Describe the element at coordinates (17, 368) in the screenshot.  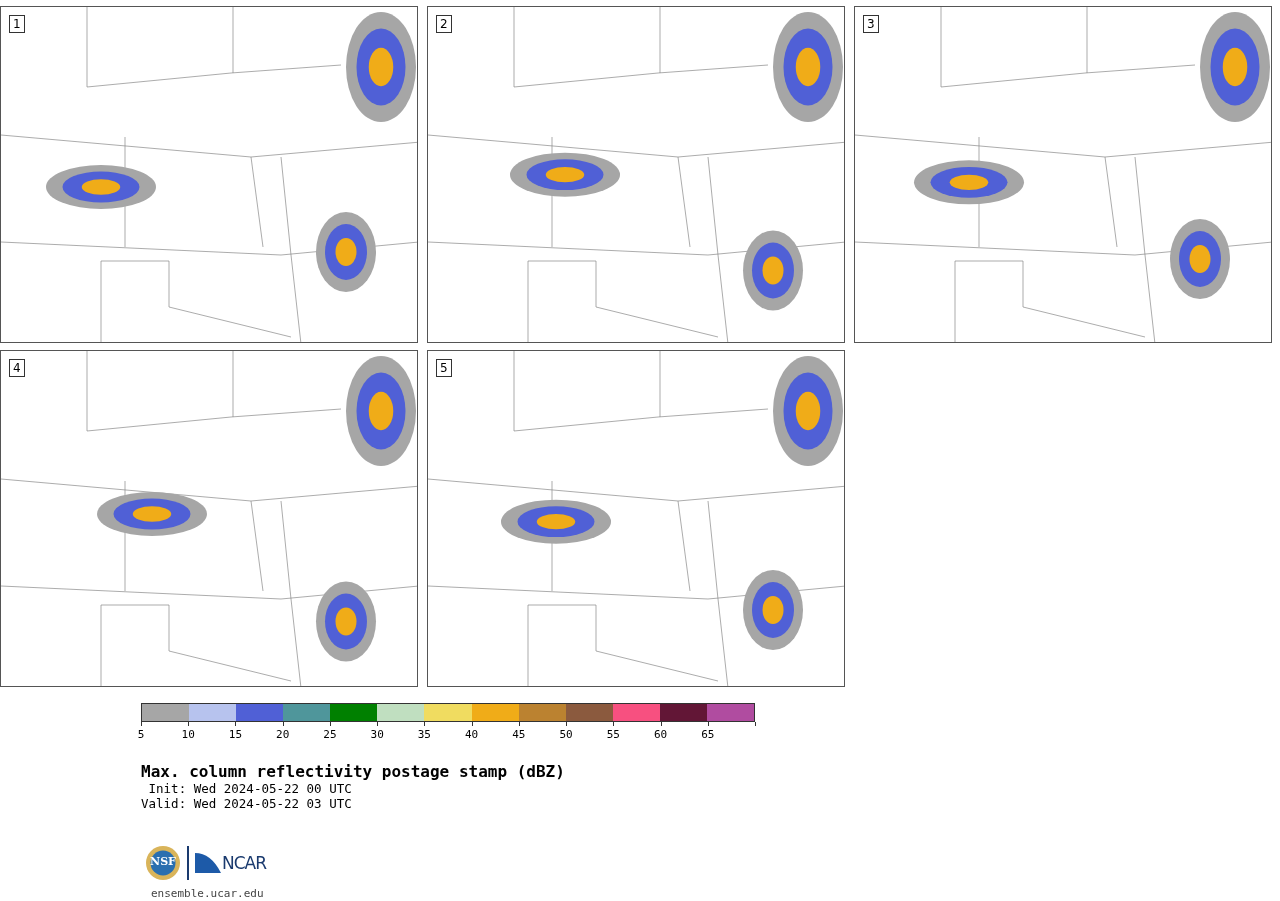
I see `panel-number: 4` at that location.